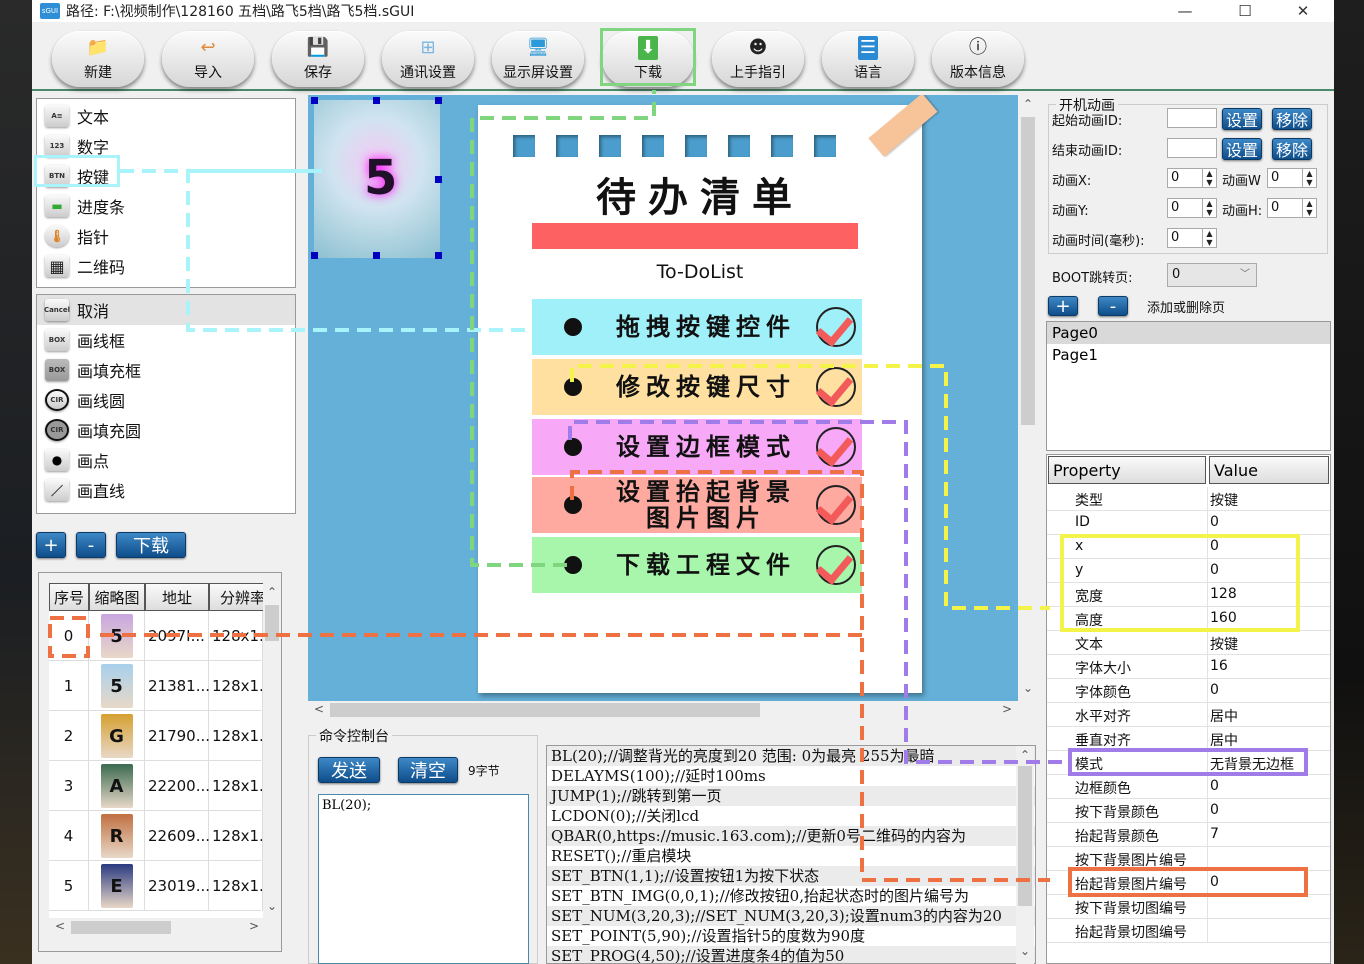  What do you see at coordinates (1223, 594) in the screenshot?
I see `property-value: 128` at bounding box center [1223, 594].